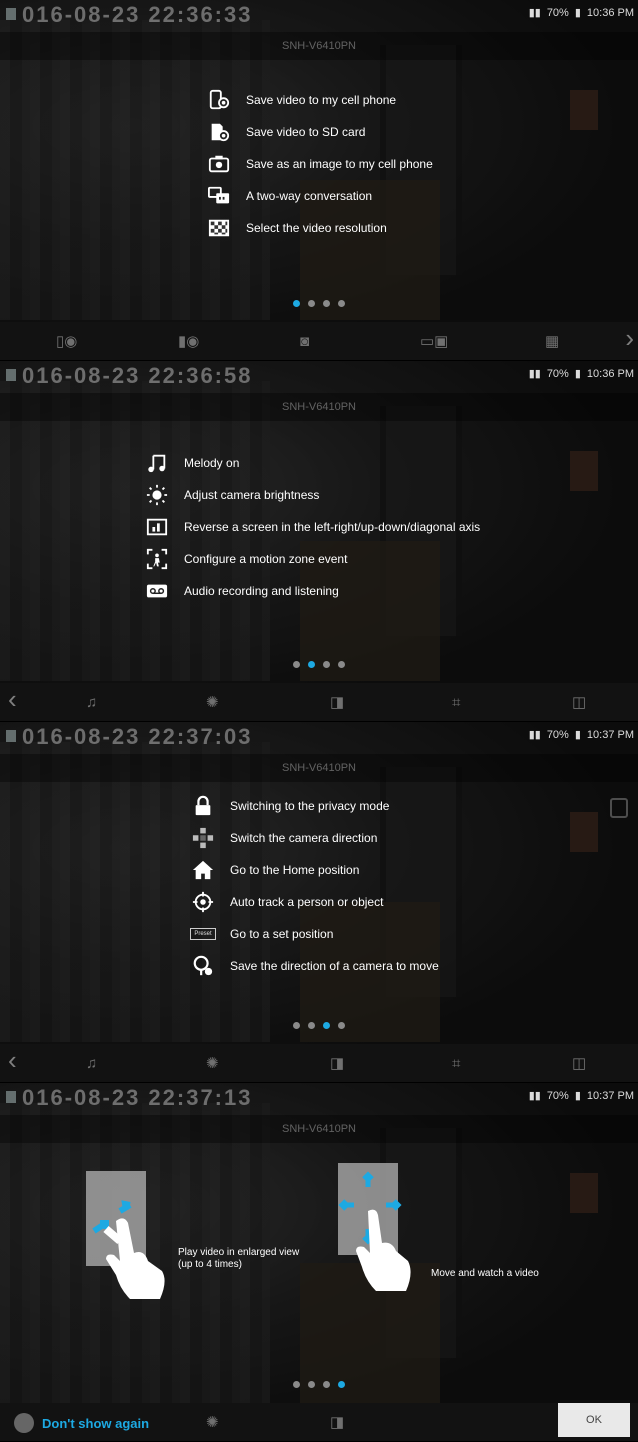 This screenshot has width=638, height=1442. What do you see at coordinates (219, 132) in the screenshot?
I see `sd-card-video-icon` at bounding box center [219, 132].